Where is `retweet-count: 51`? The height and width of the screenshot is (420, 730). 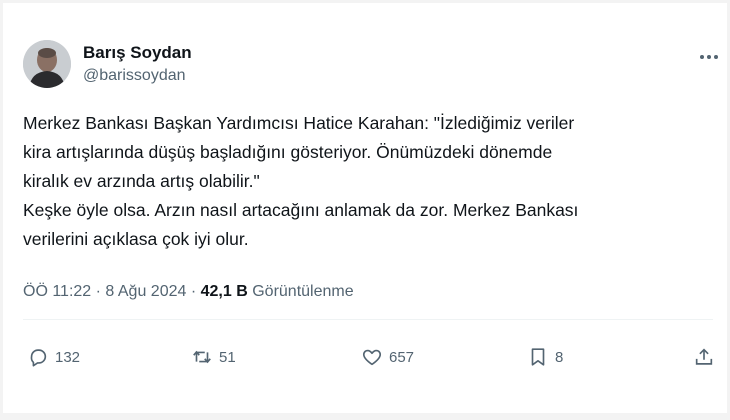 retweet-count: 51 is located at coordinates (227, 357).